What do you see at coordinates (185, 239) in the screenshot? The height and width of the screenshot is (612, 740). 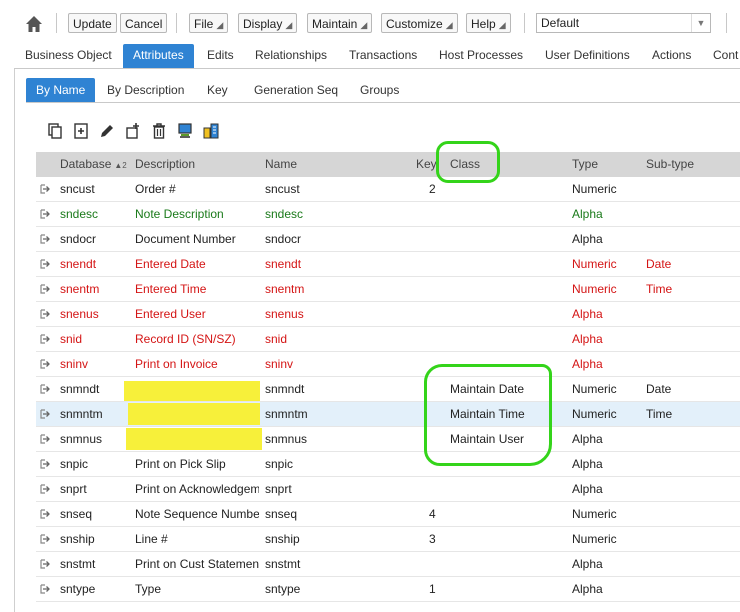 I see `cell-description: Document Number` at bounding box center [185, 239].